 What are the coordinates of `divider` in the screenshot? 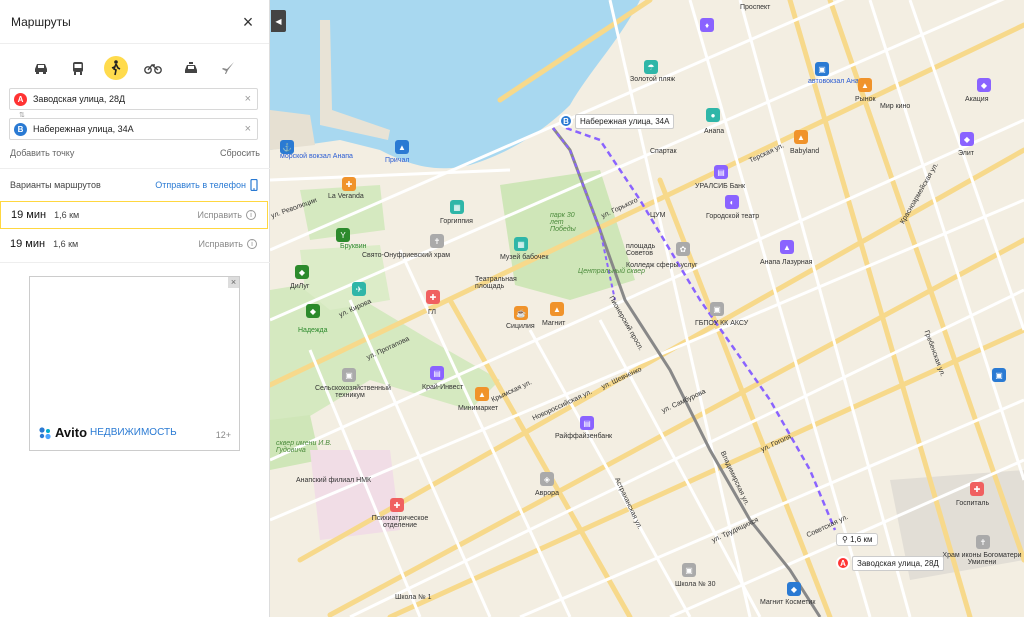 It's located at (135, 262).